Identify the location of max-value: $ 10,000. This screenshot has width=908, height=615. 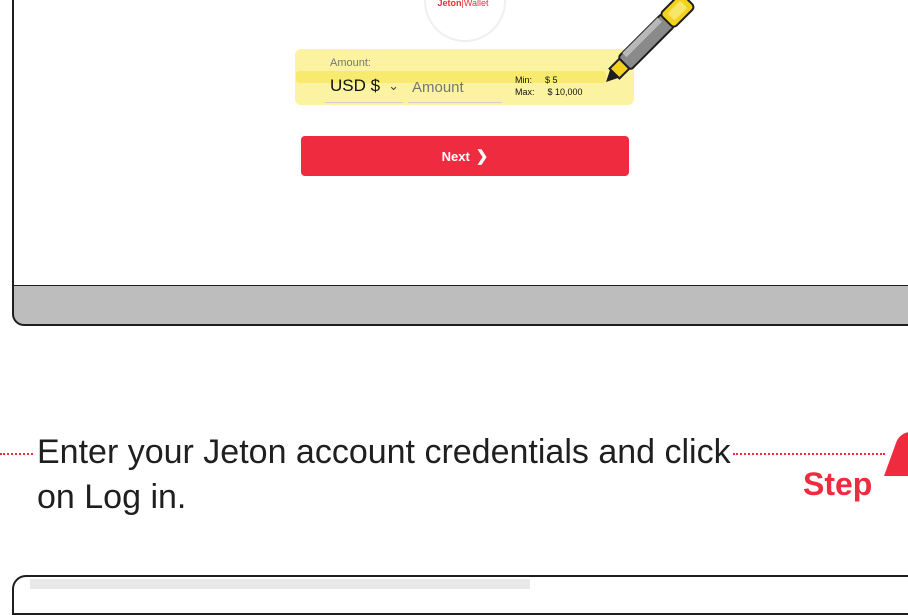
(565, 92).